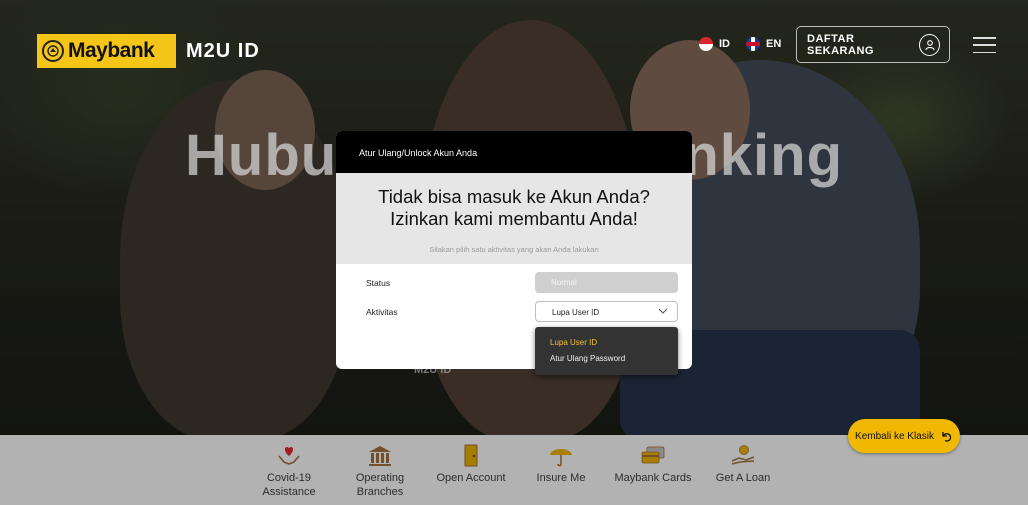 The image size is (1028, 505). I want to click on brand-logo: Maybank M2U ID, so click(148, 51).